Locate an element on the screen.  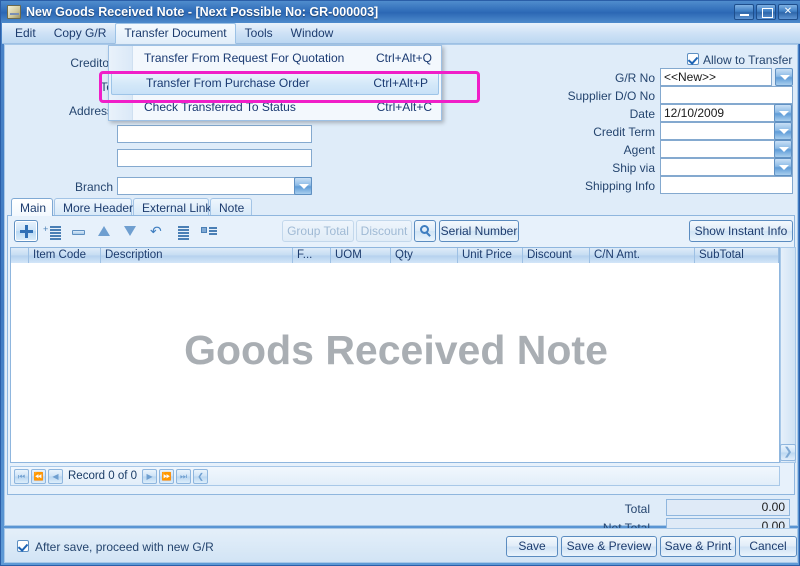
nav-next-button: ▶ is located at coordinates (150, 476).